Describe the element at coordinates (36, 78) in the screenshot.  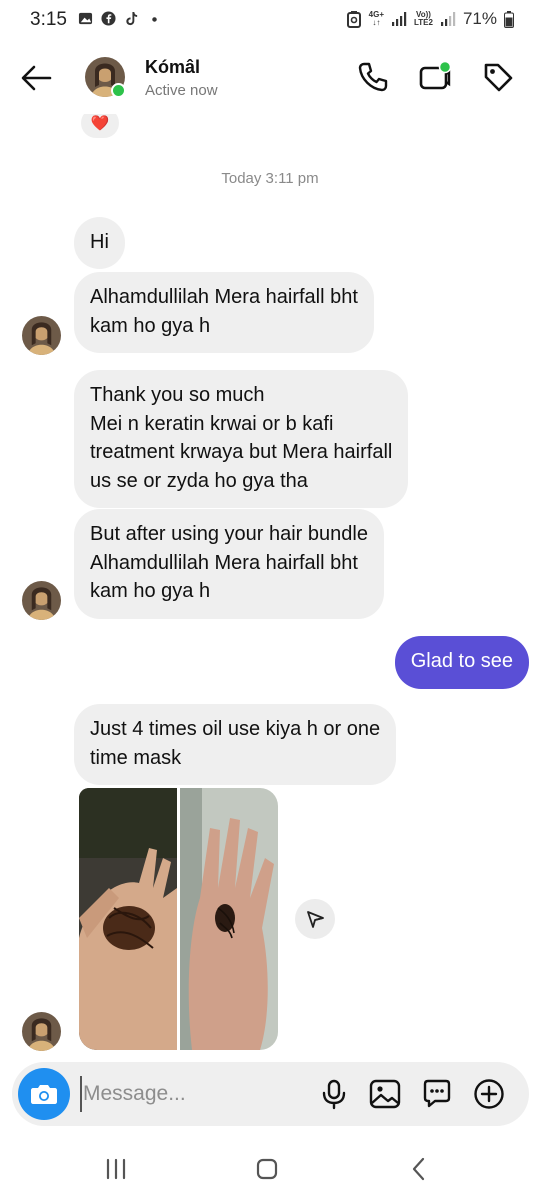
I see `back-arrow-icon` at that location.